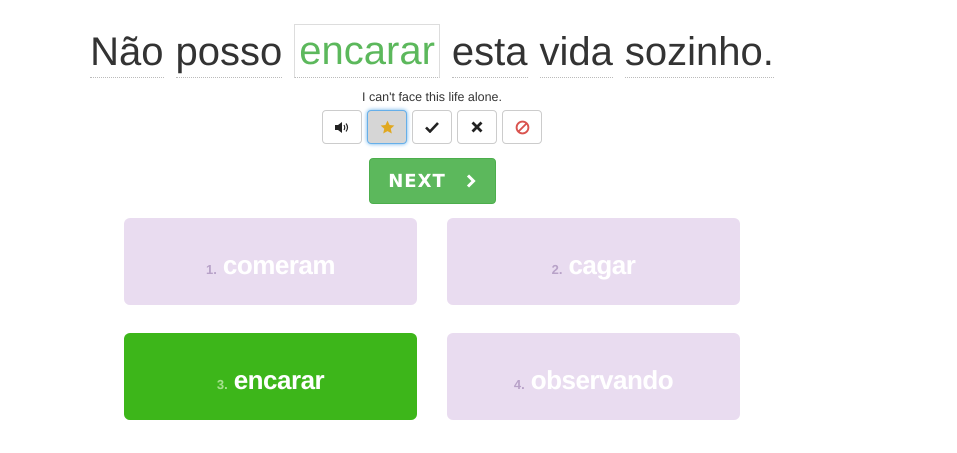 The width and height of the screenshot is (957, 453). I want to click on ban-button, so click(522, 127).